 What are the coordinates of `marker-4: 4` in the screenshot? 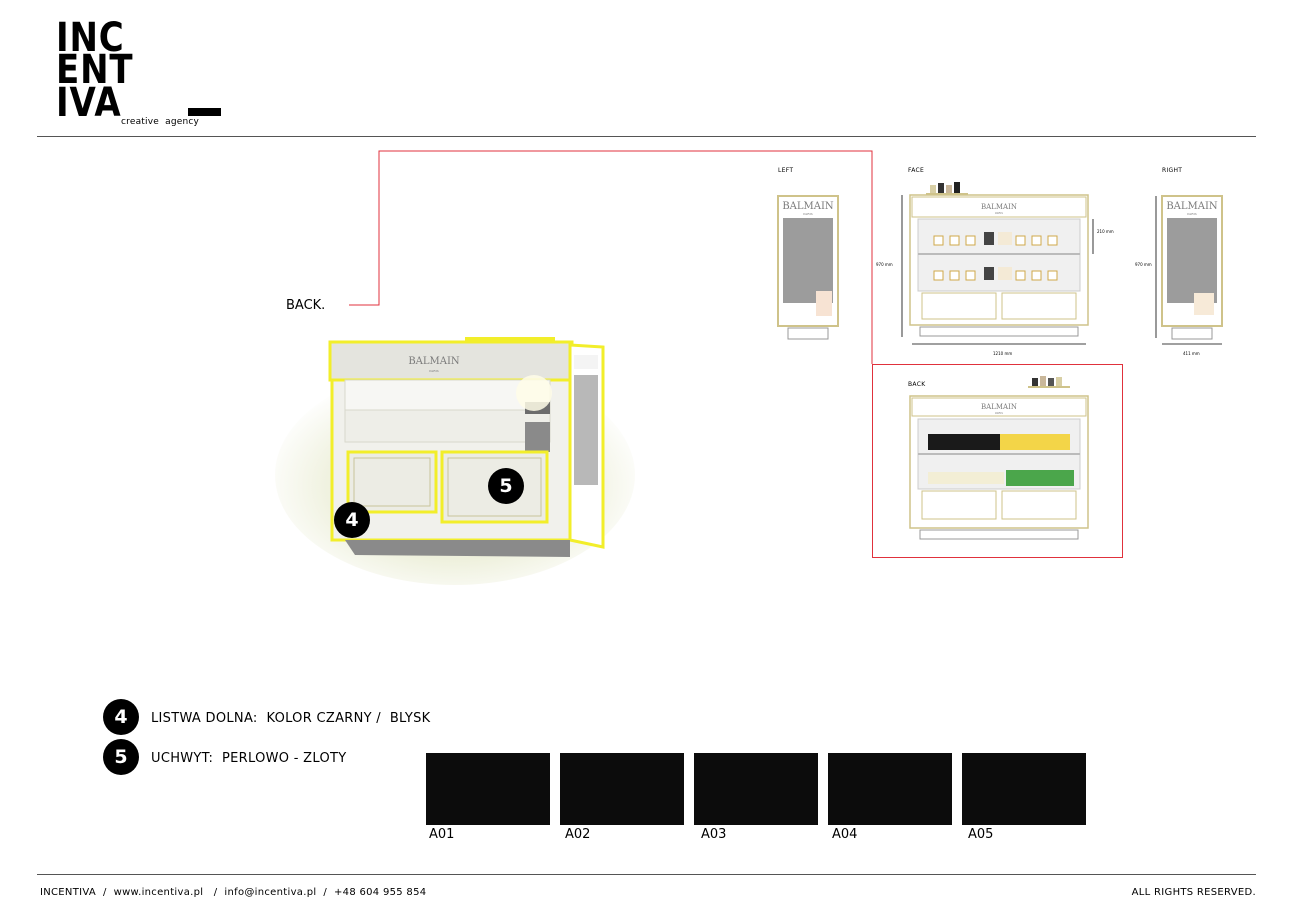 It's located at (352, 520).